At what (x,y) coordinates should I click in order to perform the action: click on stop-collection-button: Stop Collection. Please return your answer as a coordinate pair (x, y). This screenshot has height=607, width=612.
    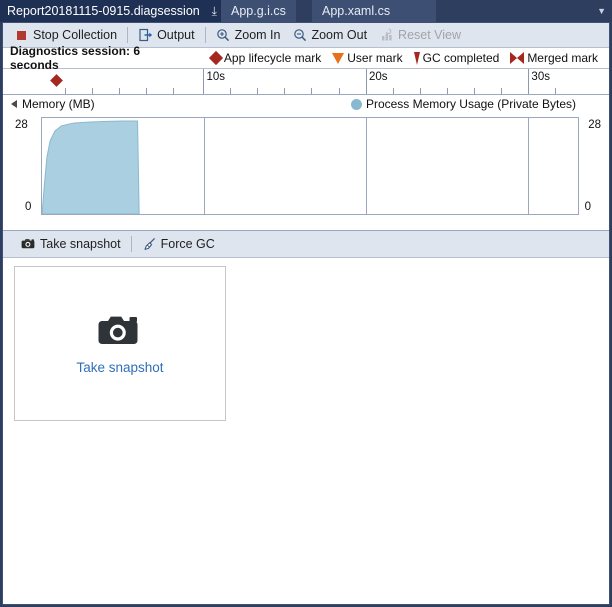
    Looking at the image, I should click on (65, 35).